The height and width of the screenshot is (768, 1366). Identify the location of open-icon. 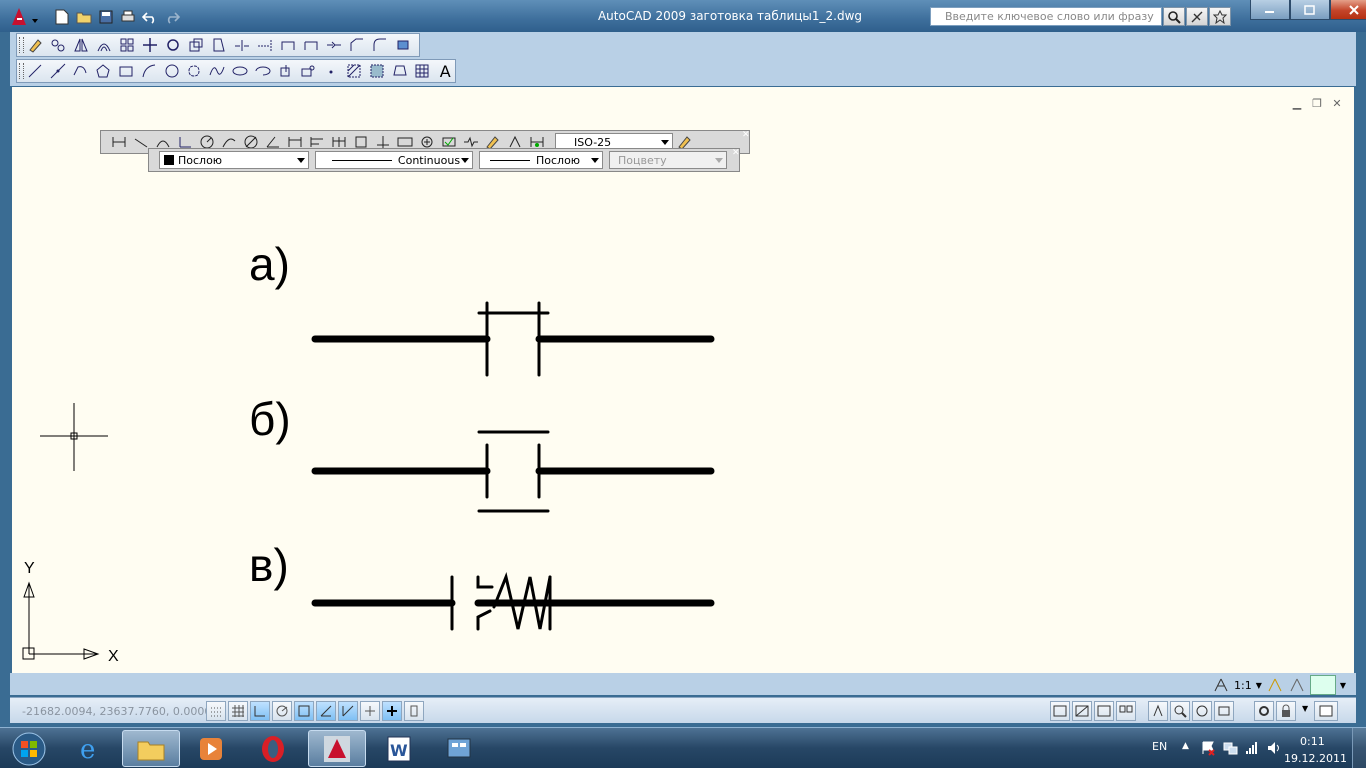
(83, 17).